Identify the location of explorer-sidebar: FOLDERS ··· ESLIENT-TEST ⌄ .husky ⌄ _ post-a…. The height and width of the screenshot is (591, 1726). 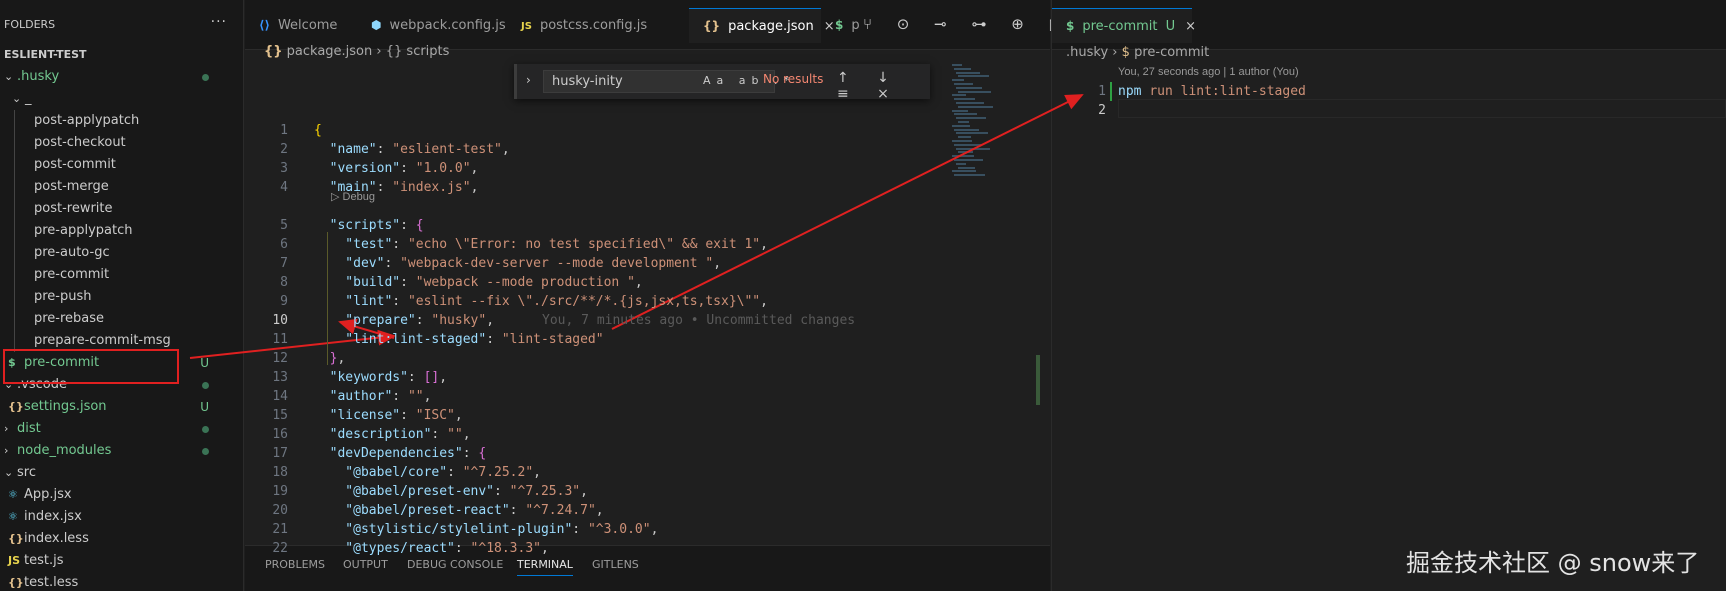
(122, 295).